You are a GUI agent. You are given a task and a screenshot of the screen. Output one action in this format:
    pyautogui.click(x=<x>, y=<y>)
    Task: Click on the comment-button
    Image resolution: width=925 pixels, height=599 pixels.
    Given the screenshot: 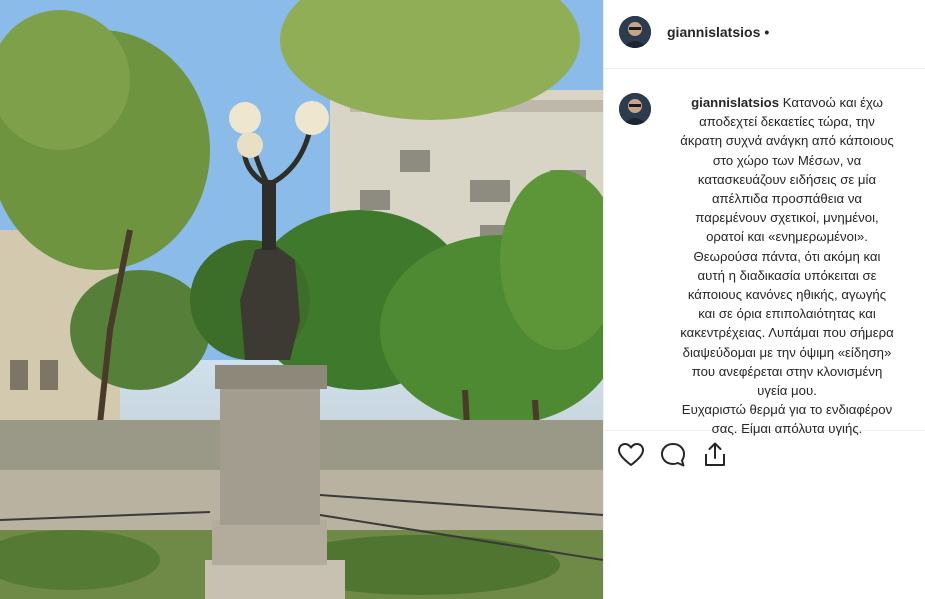 What is the action you would take?
    pyautogui.click(x=673, y=455)
    